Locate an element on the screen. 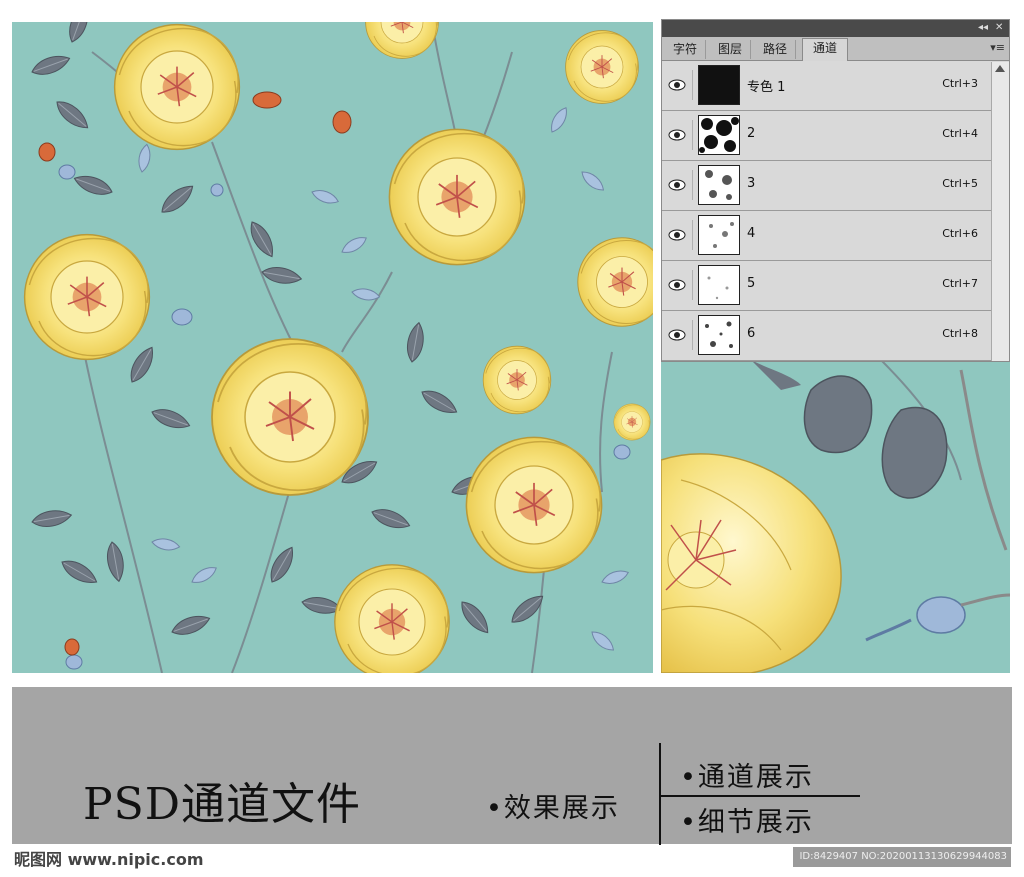 The height and width of the screenshot is (877, 1024). item-detail: •细节展示 is located at coordinates (747, 822).